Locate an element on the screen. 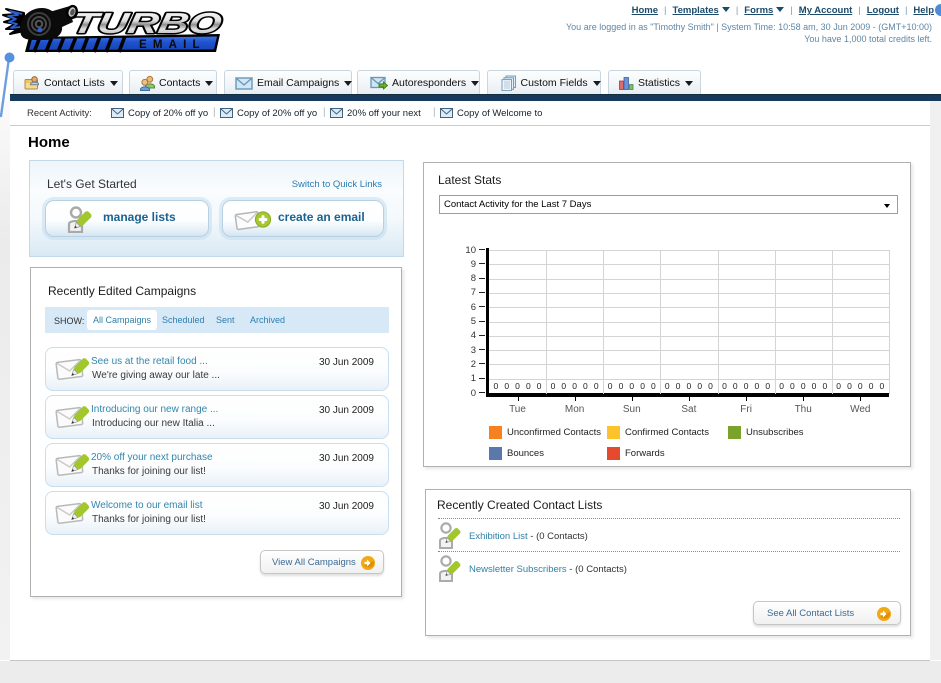  svg-text: TURBO is located at coordinates (146, 24).